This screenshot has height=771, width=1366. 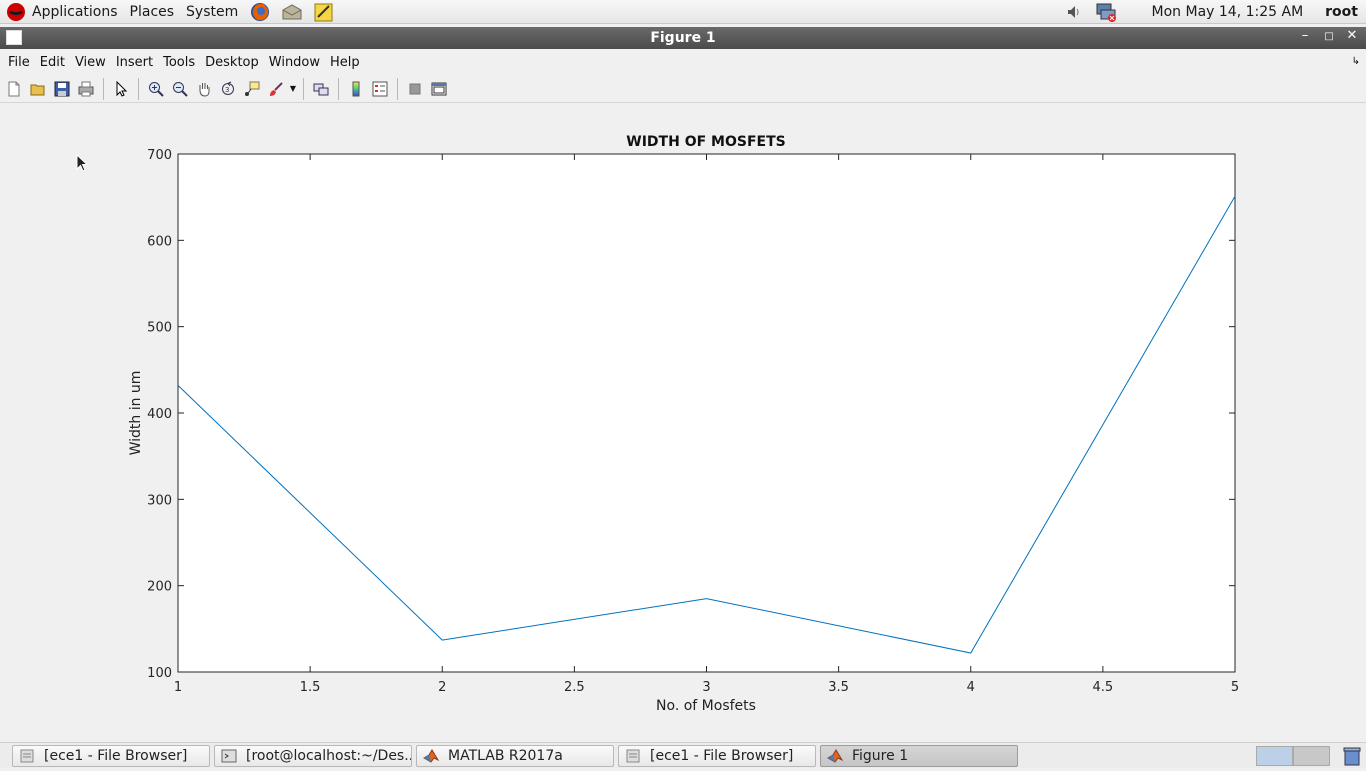 What do you see at coordinates (838, 687) in the screenshot?
I see `x-tick-label: 3.5` at bounding box center [838, 687].